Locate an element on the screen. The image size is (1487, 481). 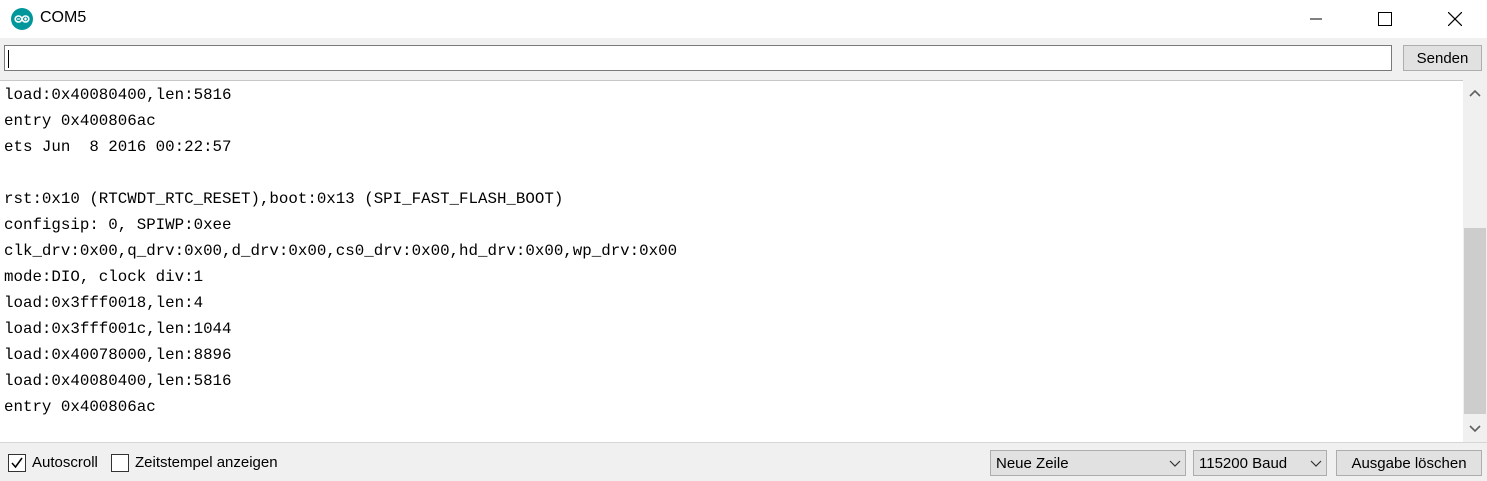
scroll-down-button is located at coordinates (1475, 429).